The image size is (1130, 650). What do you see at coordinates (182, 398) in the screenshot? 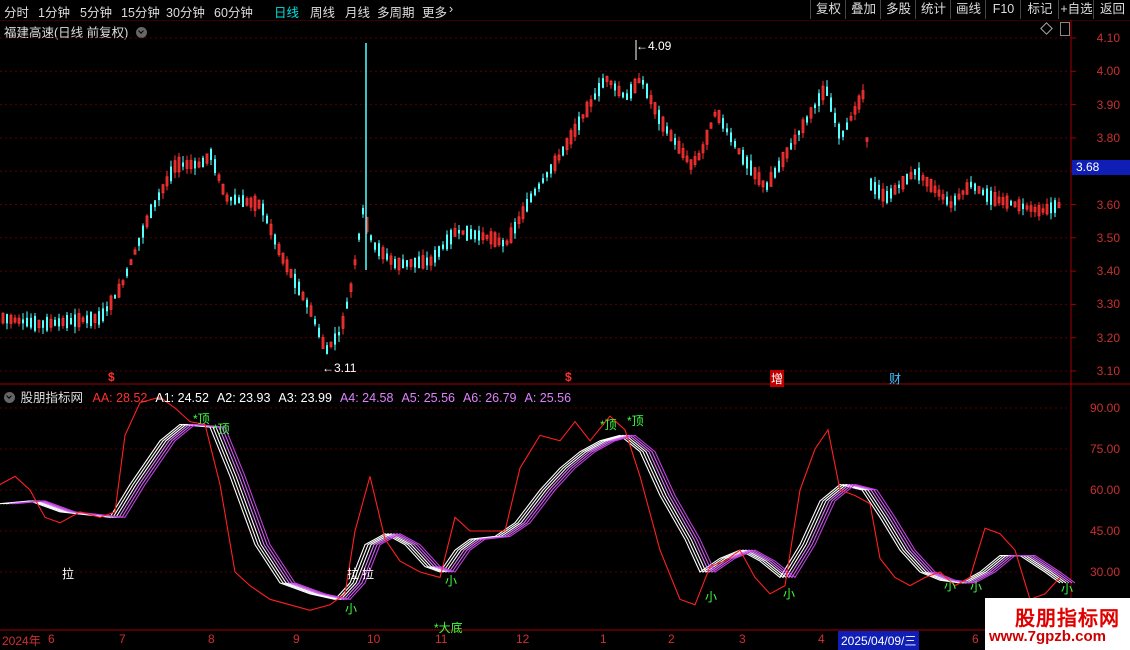
I see `indicator-value-A1: A1: 24.52` at bounding box center [182, 398].